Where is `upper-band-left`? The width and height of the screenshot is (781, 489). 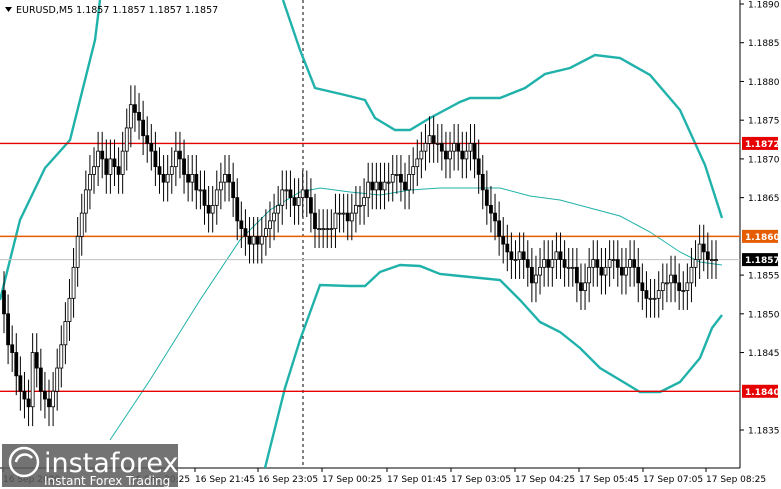
upper-band-left is located at coordinates (51, 150).